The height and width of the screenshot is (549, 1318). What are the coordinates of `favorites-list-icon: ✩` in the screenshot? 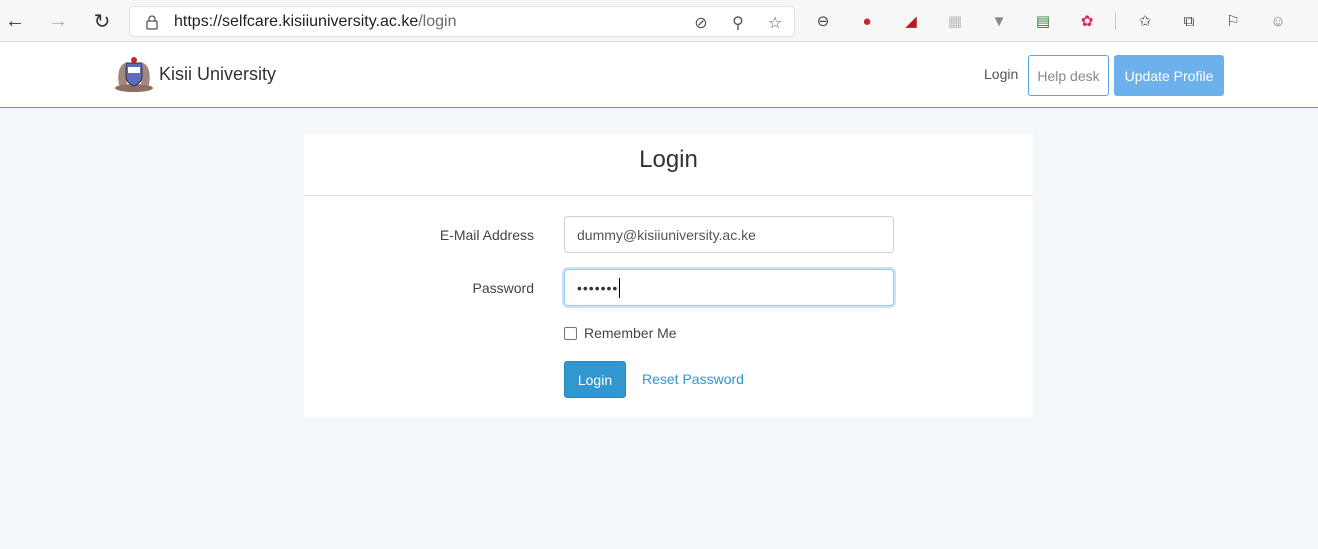 It's located at (1145, 21).